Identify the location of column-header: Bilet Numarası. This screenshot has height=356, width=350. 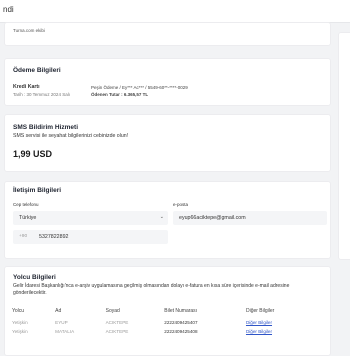
(181, 311).